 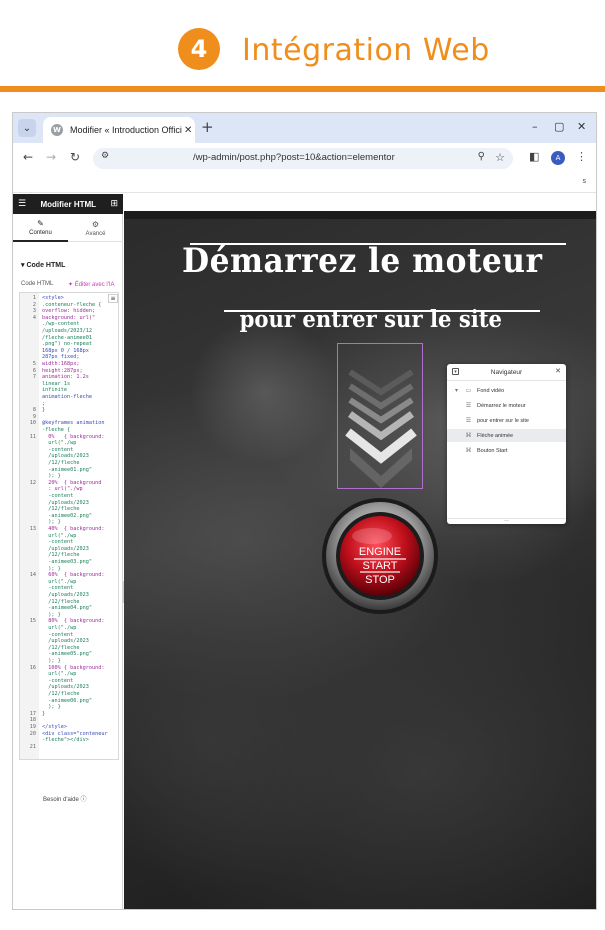 I want to click on navigator-resize-handle: ⋯, so click(x=506, y=521).